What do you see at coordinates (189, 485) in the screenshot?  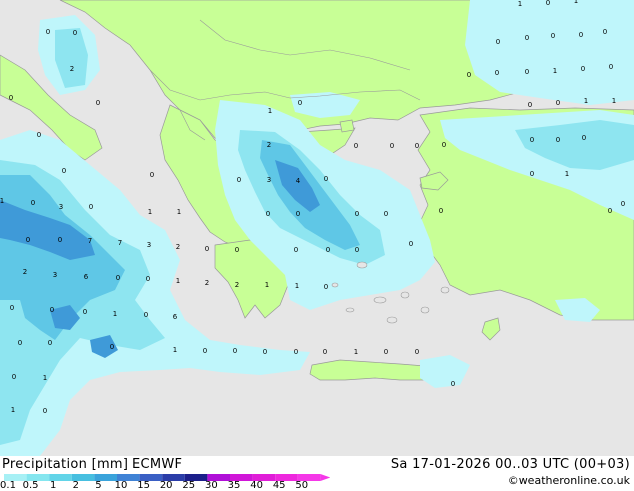 I see `scale-label: 25` at bounding box center [189, 485].